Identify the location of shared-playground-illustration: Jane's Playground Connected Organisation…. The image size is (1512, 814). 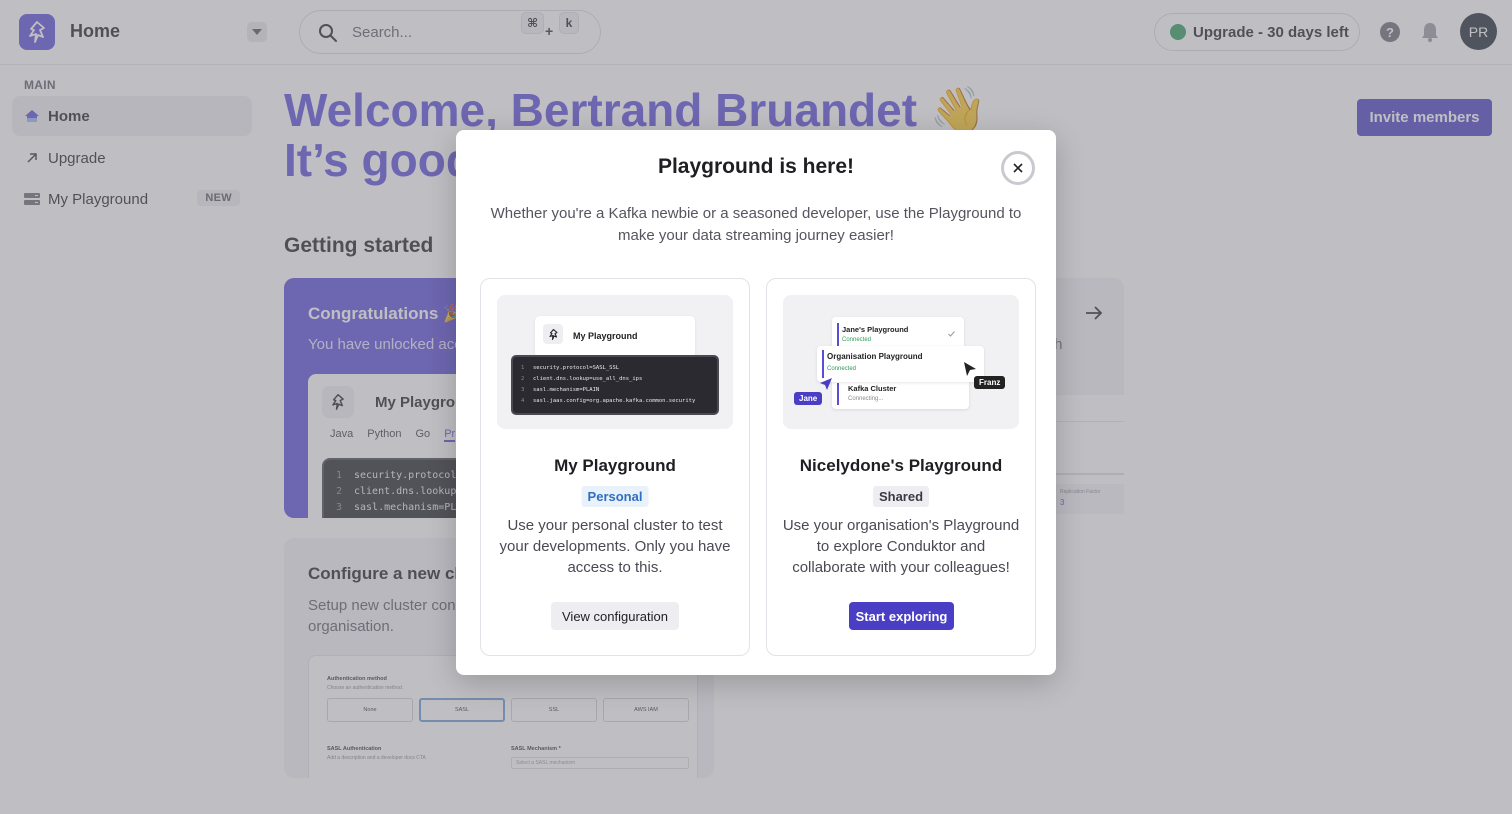
(901, 362).